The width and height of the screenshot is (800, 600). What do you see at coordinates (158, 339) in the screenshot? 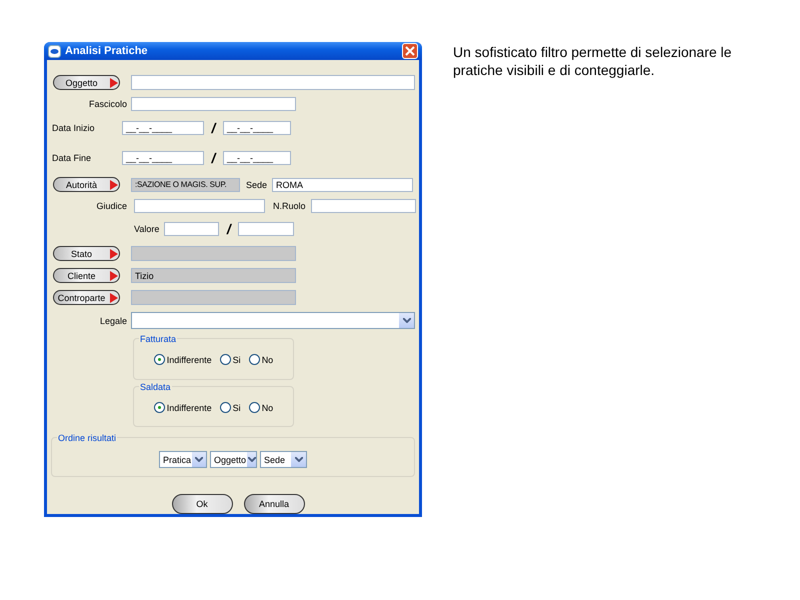
I see `group-title: Fatturata` at bounding box center [158, 339].